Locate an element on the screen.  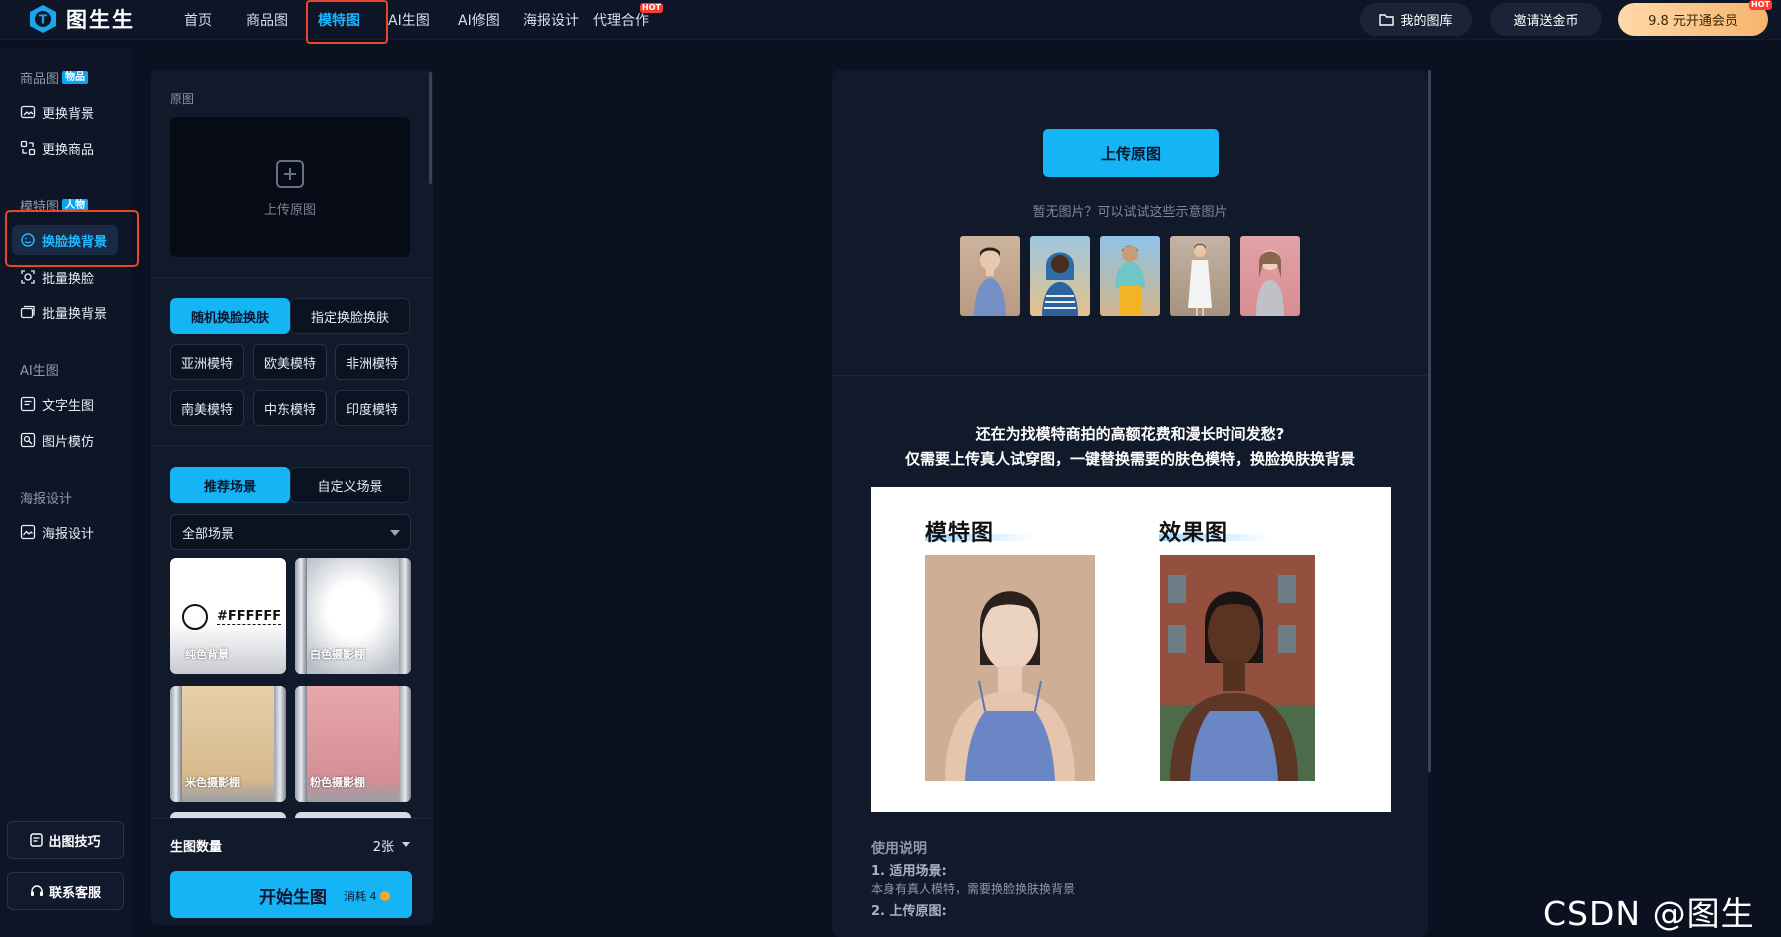
sidebar-item-label: 更换商品 is located at coordinates (68, 150).